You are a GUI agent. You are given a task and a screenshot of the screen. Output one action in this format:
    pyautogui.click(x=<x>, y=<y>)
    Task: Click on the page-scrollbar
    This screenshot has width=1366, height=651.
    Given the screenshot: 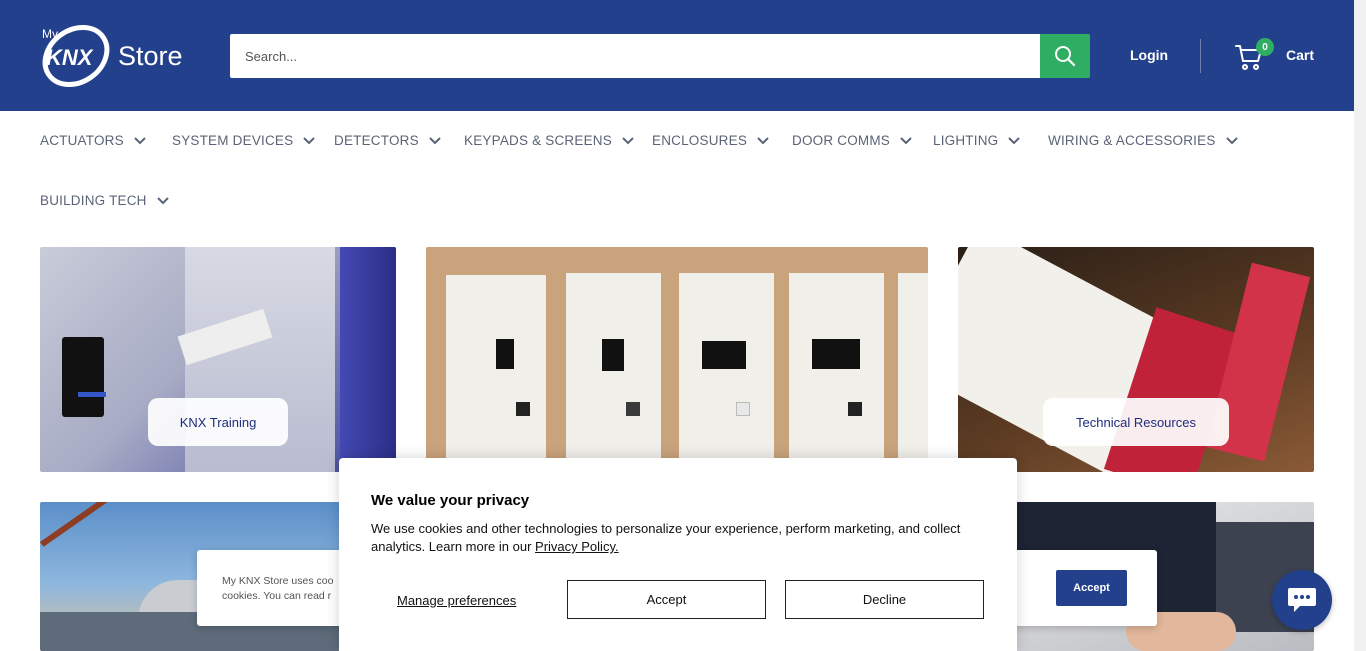 What is the action you would take?
    pyautogui.click(x=1360, y=325)
    